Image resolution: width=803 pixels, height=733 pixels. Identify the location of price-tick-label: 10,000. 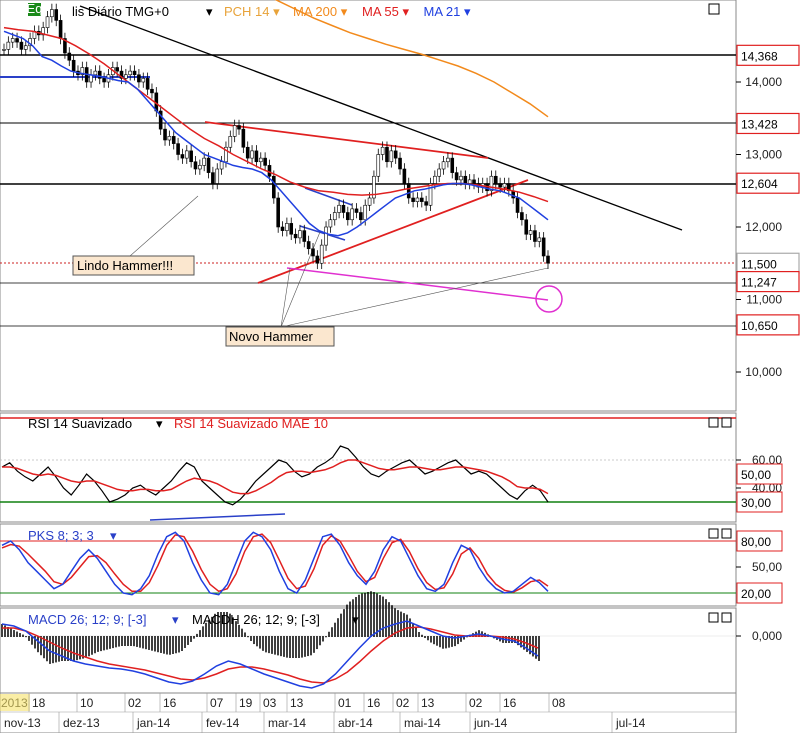
(763, 372).